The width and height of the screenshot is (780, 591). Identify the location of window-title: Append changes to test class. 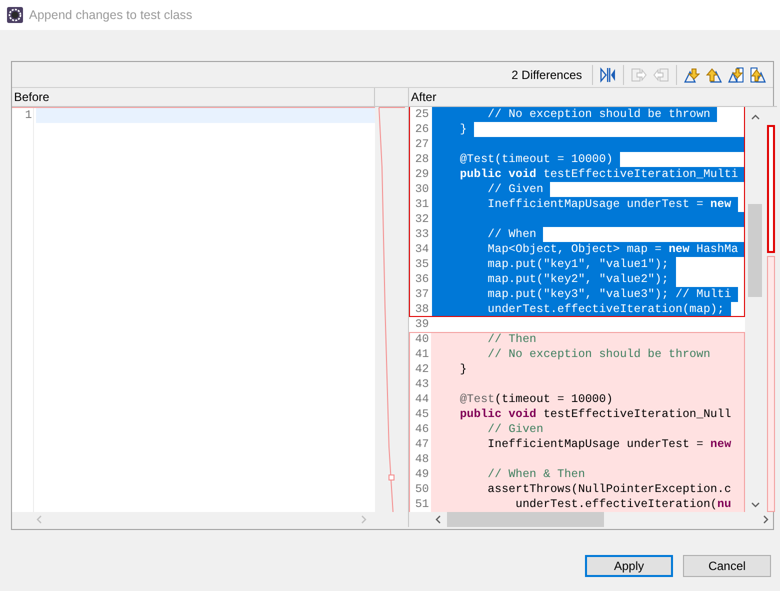
(110, 15).